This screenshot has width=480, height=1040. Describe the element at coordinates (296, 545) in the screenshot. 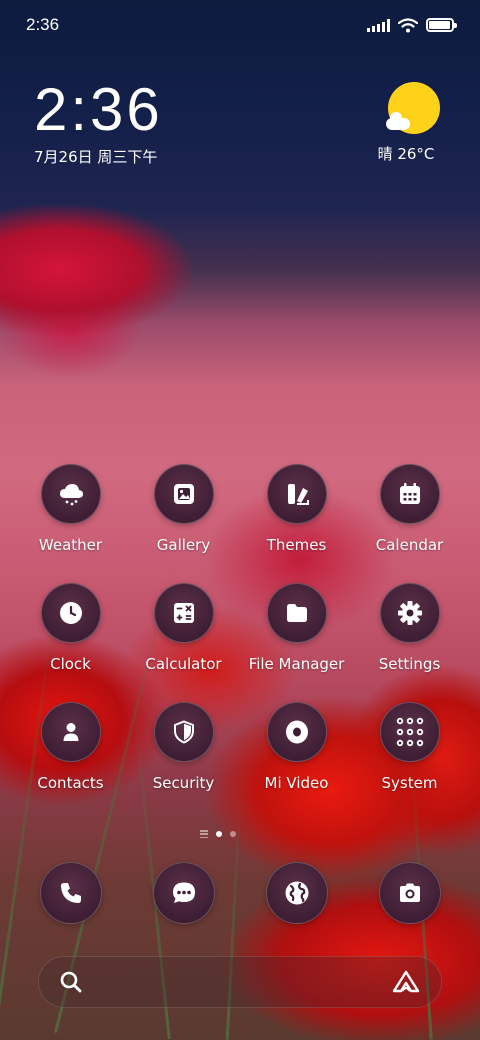

I see `app-label: Themes` at that location.